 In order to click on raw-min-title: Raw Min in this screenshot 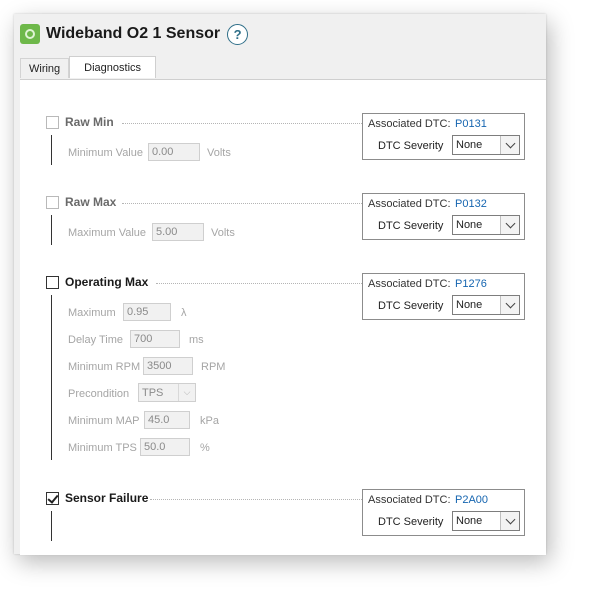, I will do `click(89, 122)`.